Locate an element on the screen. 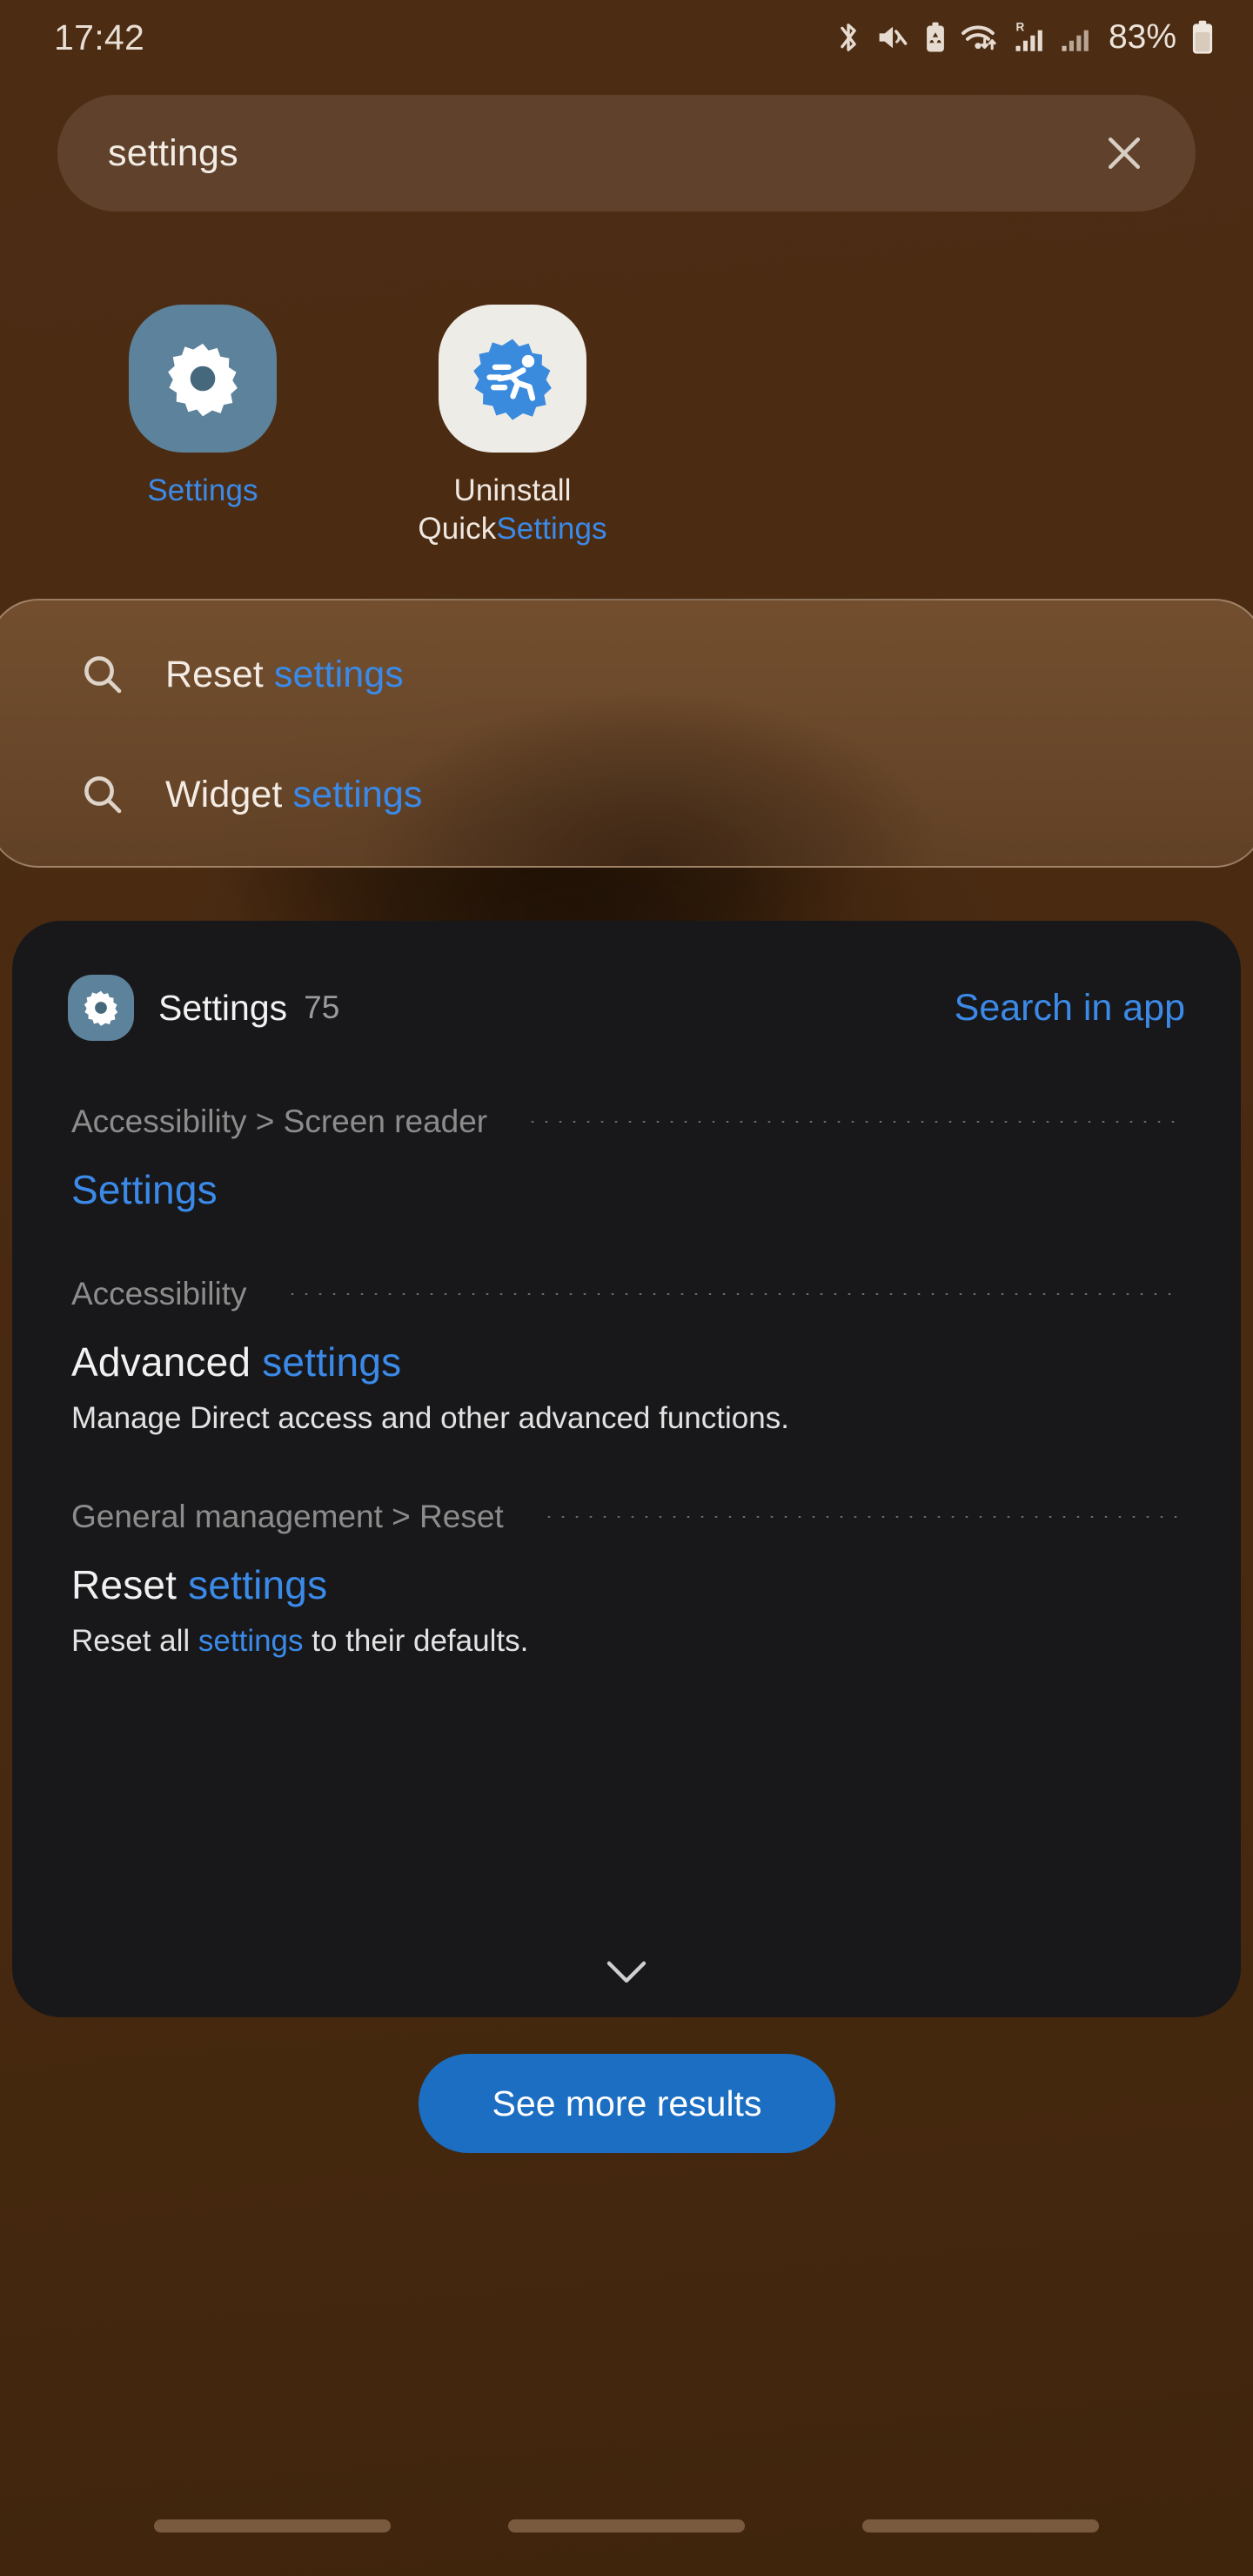  app-item-label: Settings is located at coordinates (202, 491).